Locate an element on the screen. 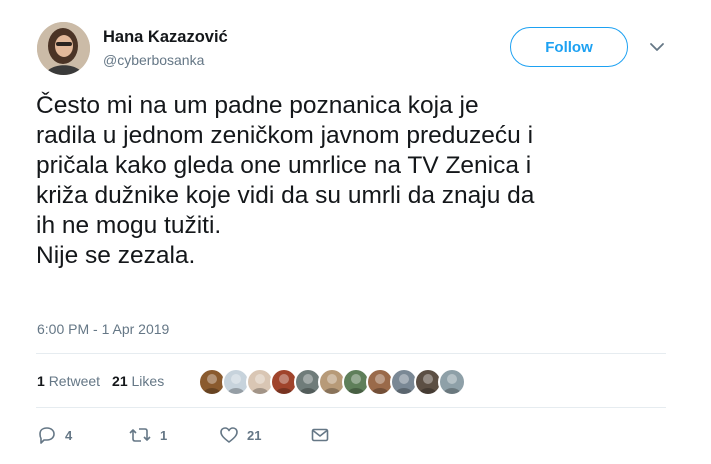 This screenshot has width=711, height=464. reply-button: 4 is located at coordinates (54, 435).